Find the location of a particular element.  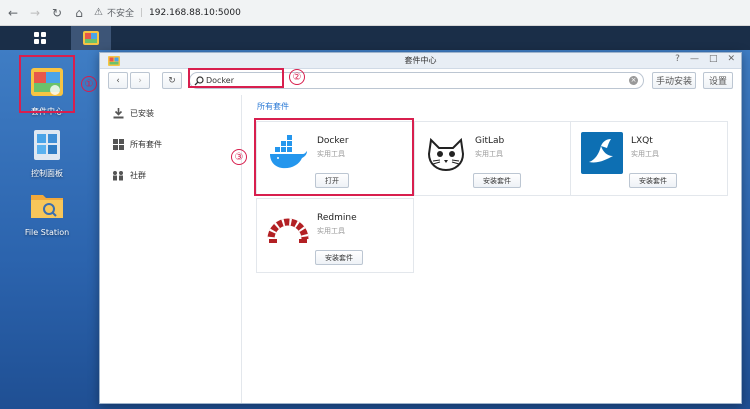

reload-icon: ↻ is located at coordinates (57, 13).